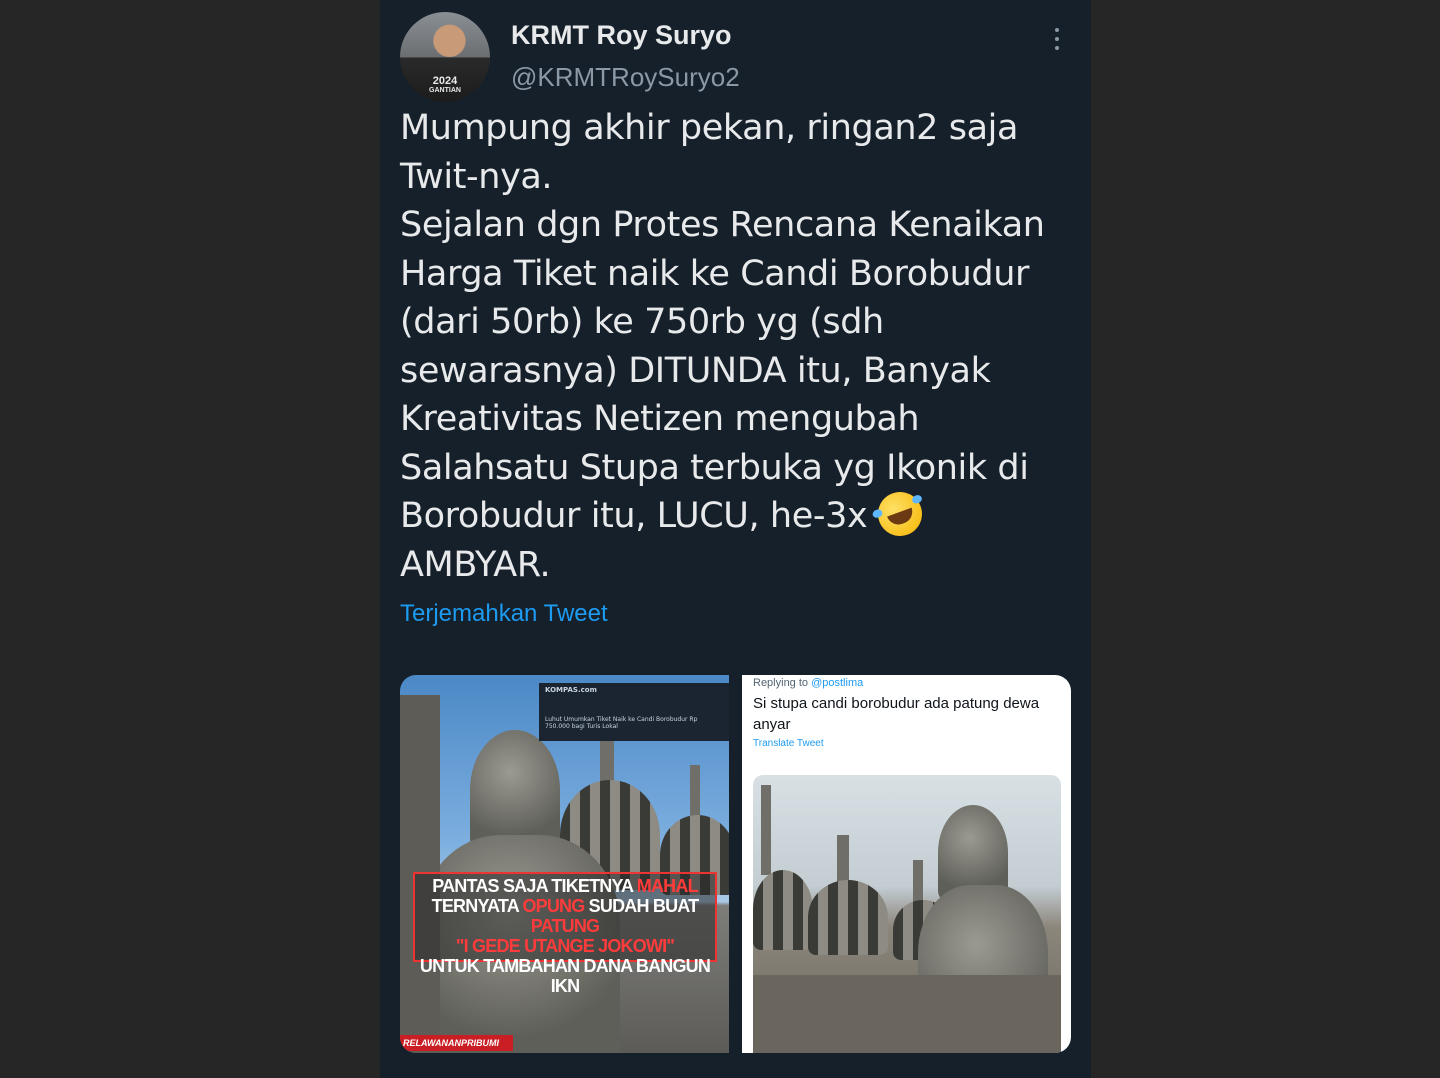  I want to click on avatar-shirt-word: GANTIAN, so click(445, 90).